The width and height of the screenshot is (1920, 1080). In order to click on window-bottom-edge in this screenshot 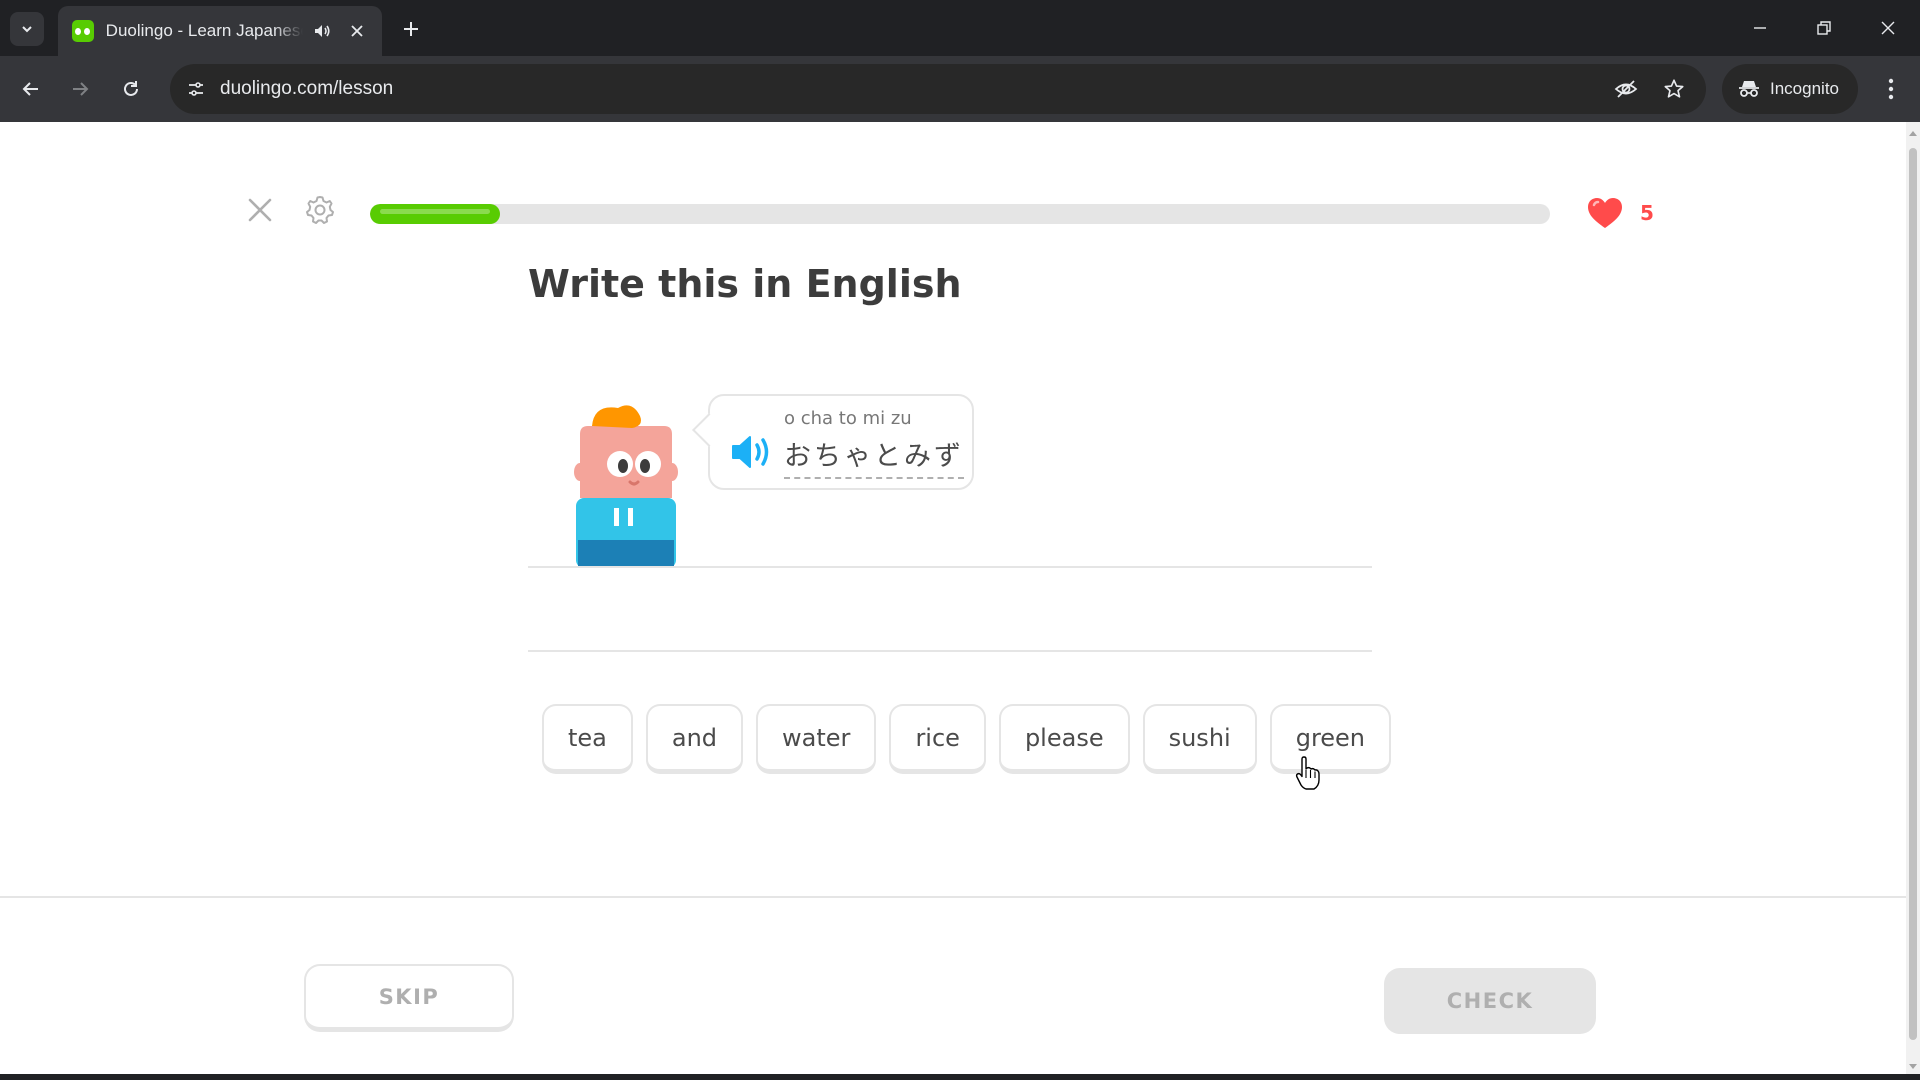, I will do `click(960, 1077)`.